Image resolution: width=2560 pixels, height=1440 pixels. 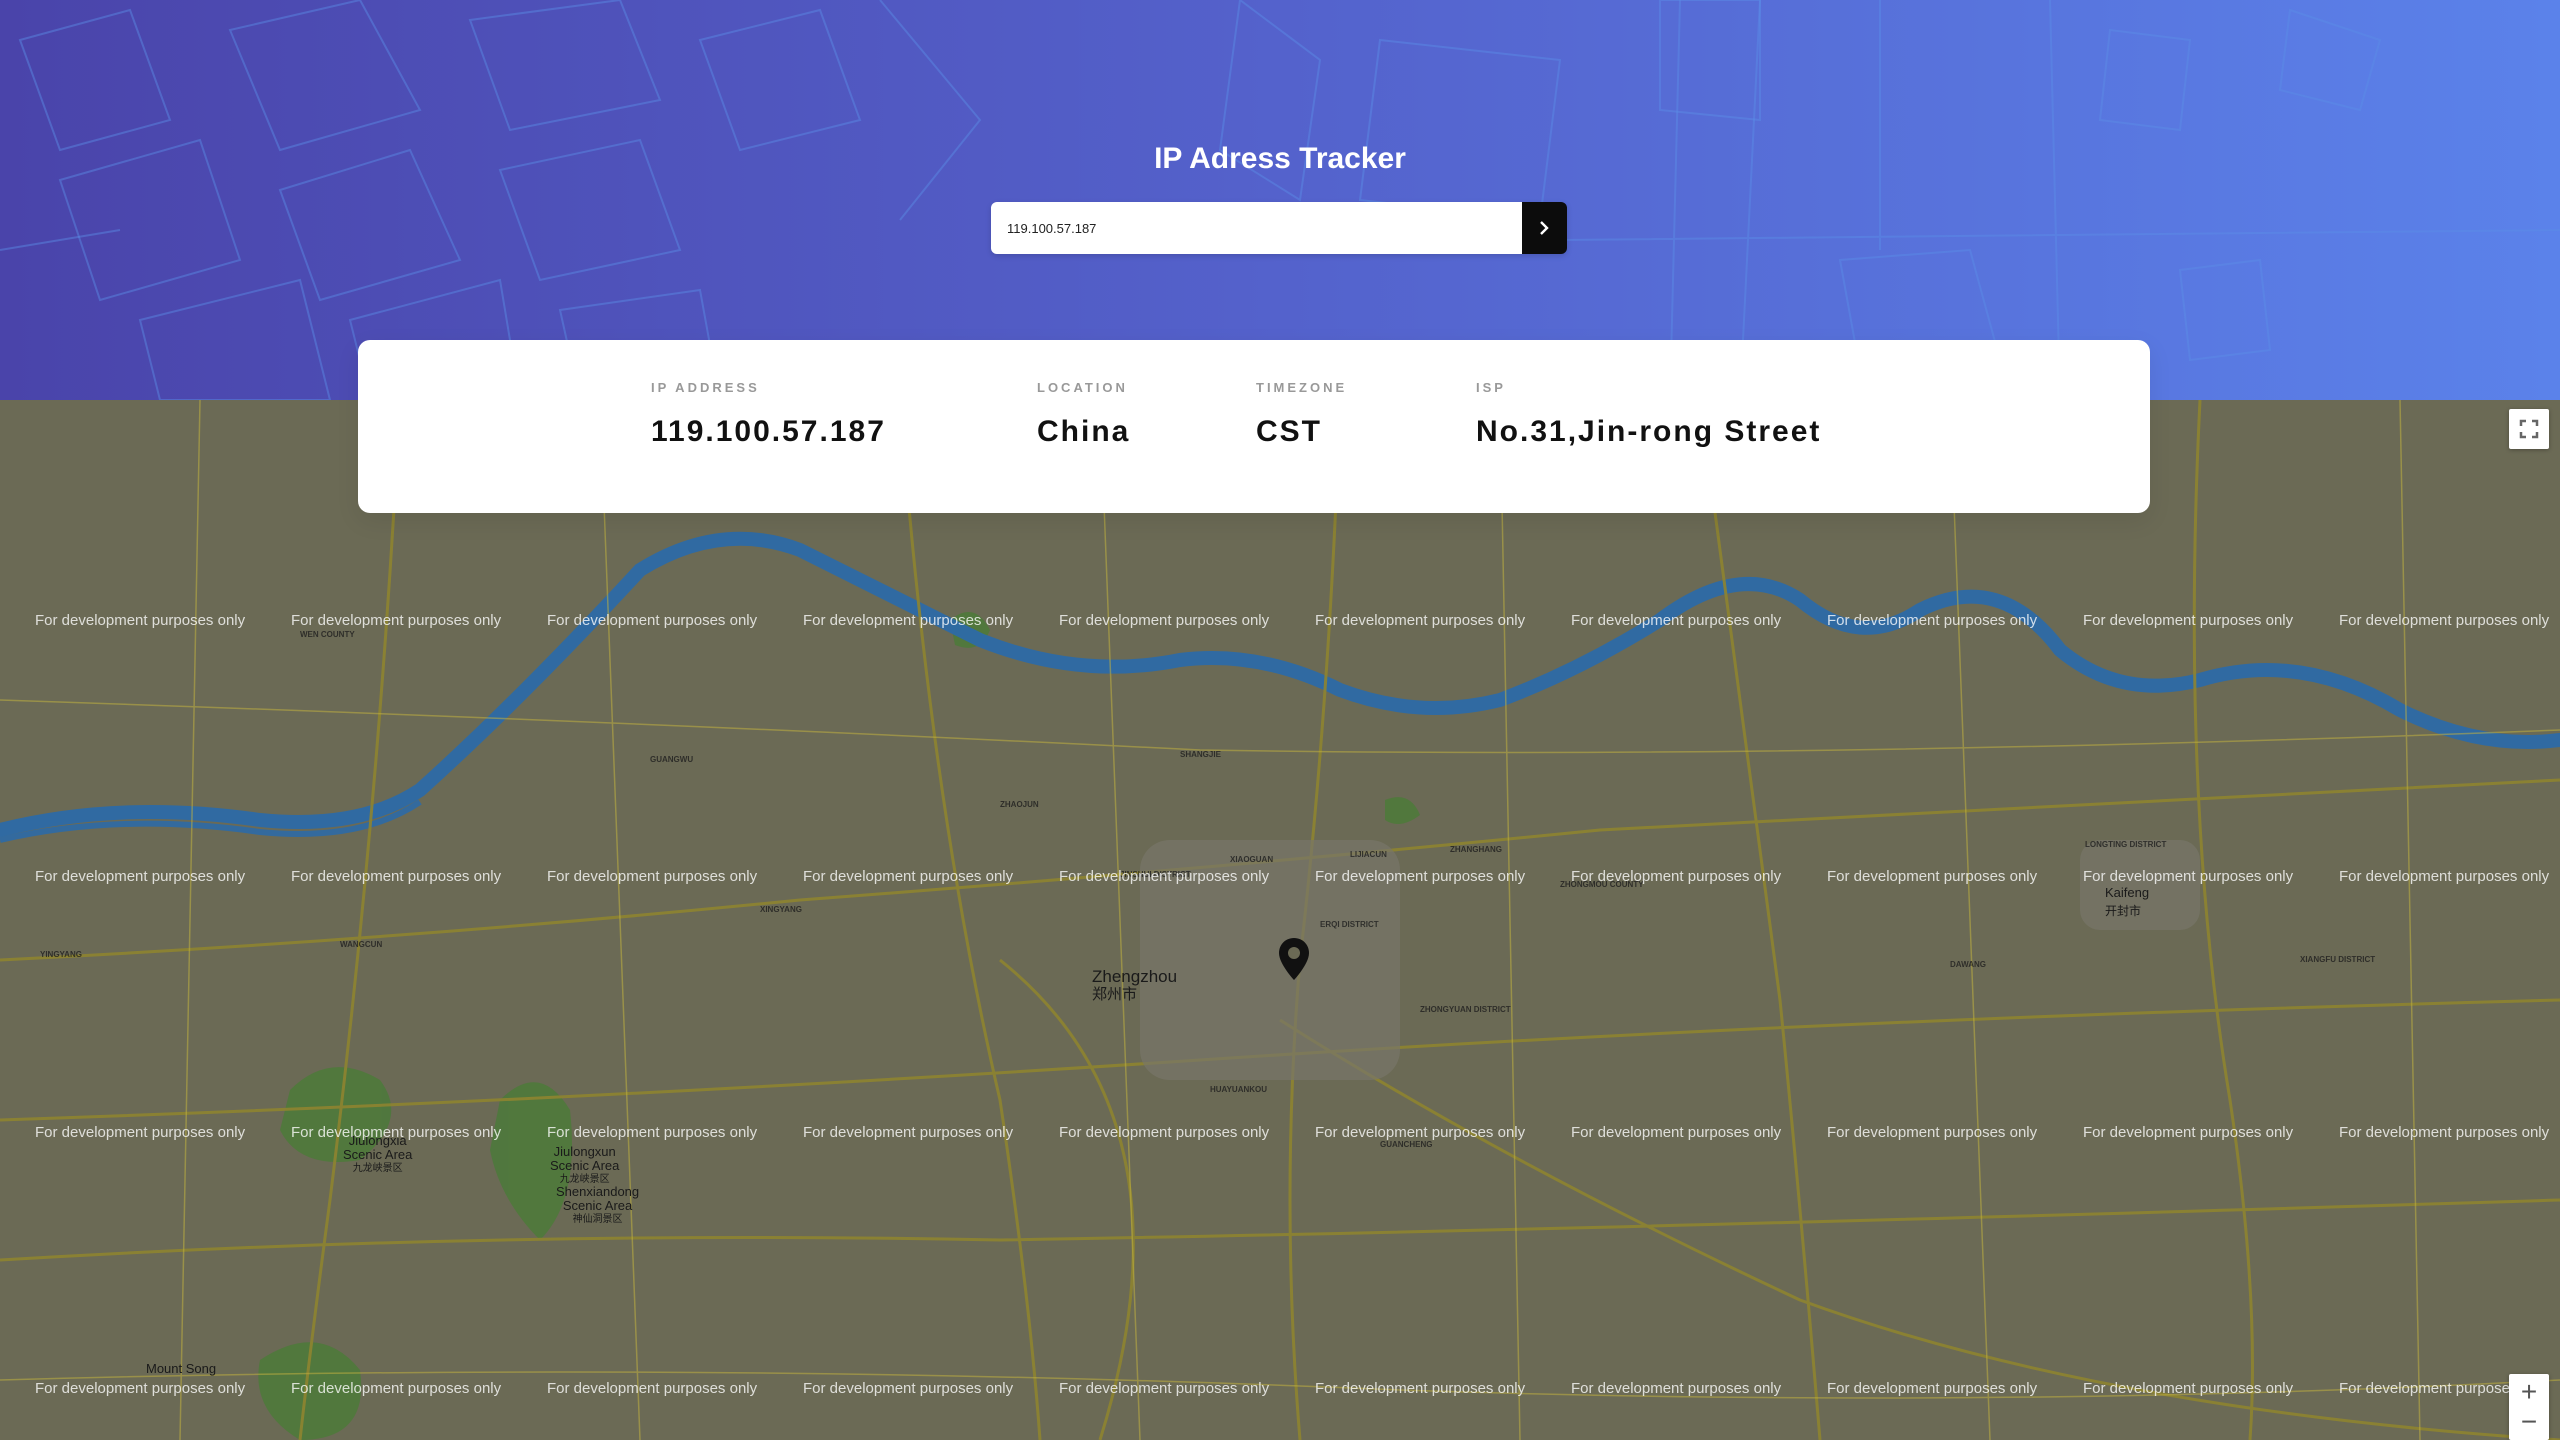 I want to click on timezone-section: TIMEZONE CST, so click(x=1301, y=414).